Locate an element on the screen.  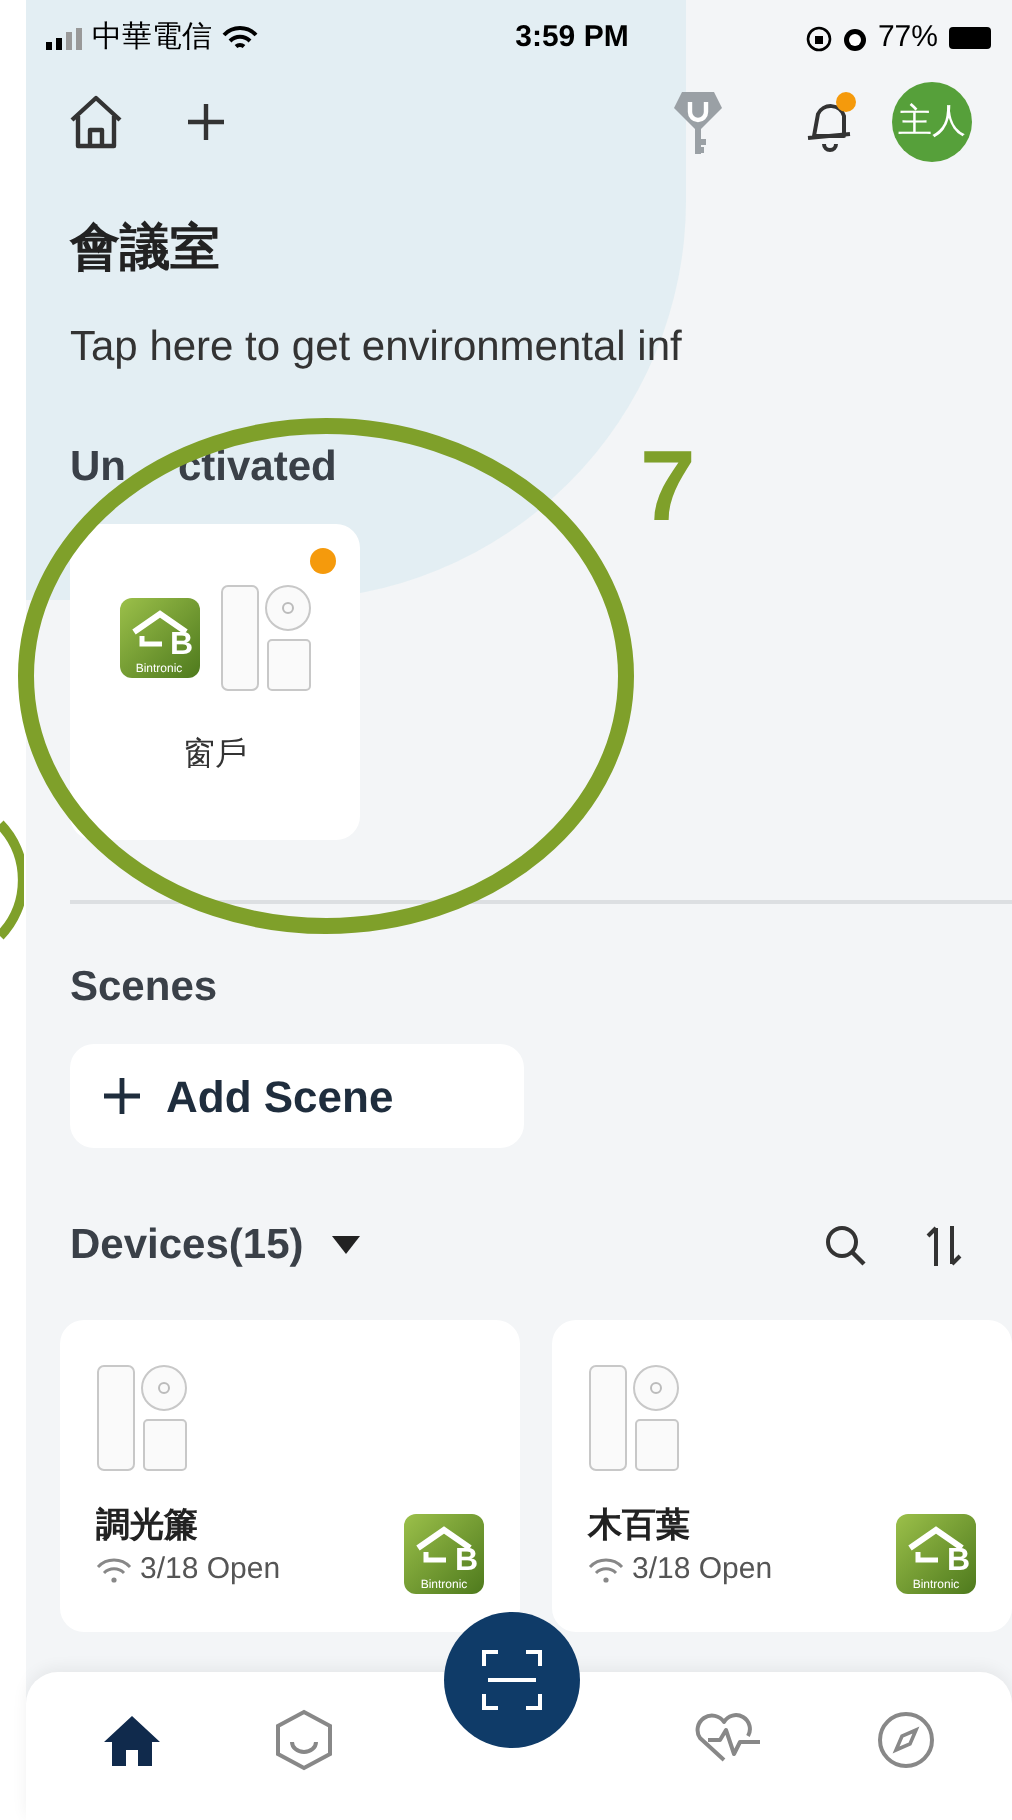
device-name: 調光簾 is located at coordinates (148, 1526).